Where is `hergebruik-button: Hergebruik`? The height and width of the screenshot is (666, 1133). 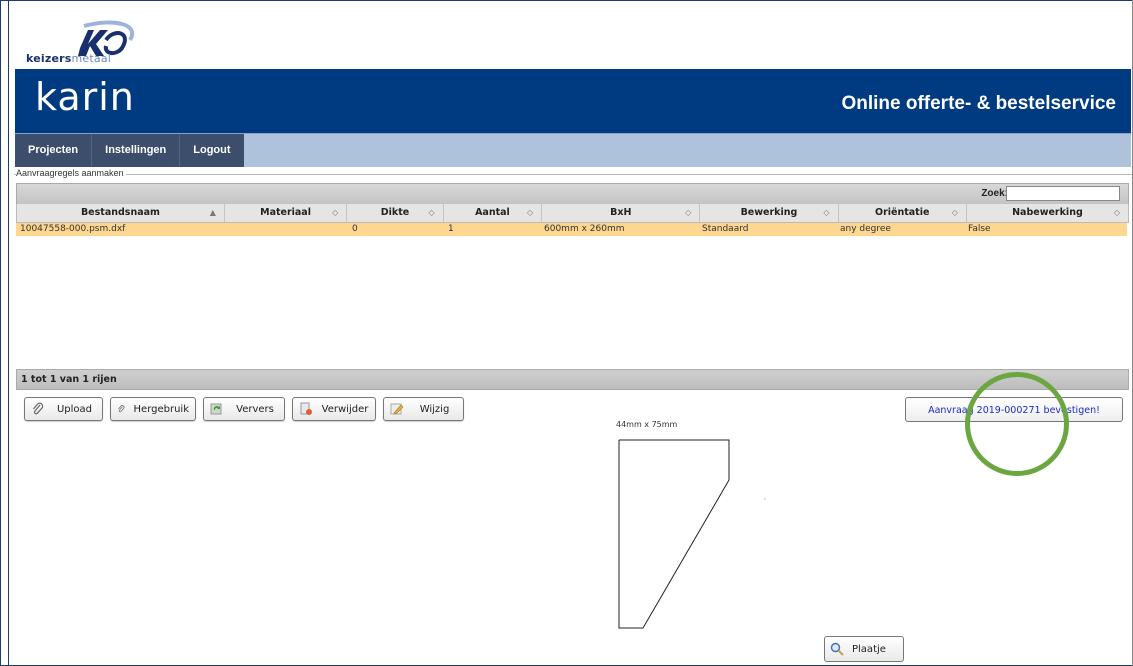 hergebruik-button: Hergebruik is located at coordinates (153, 409).